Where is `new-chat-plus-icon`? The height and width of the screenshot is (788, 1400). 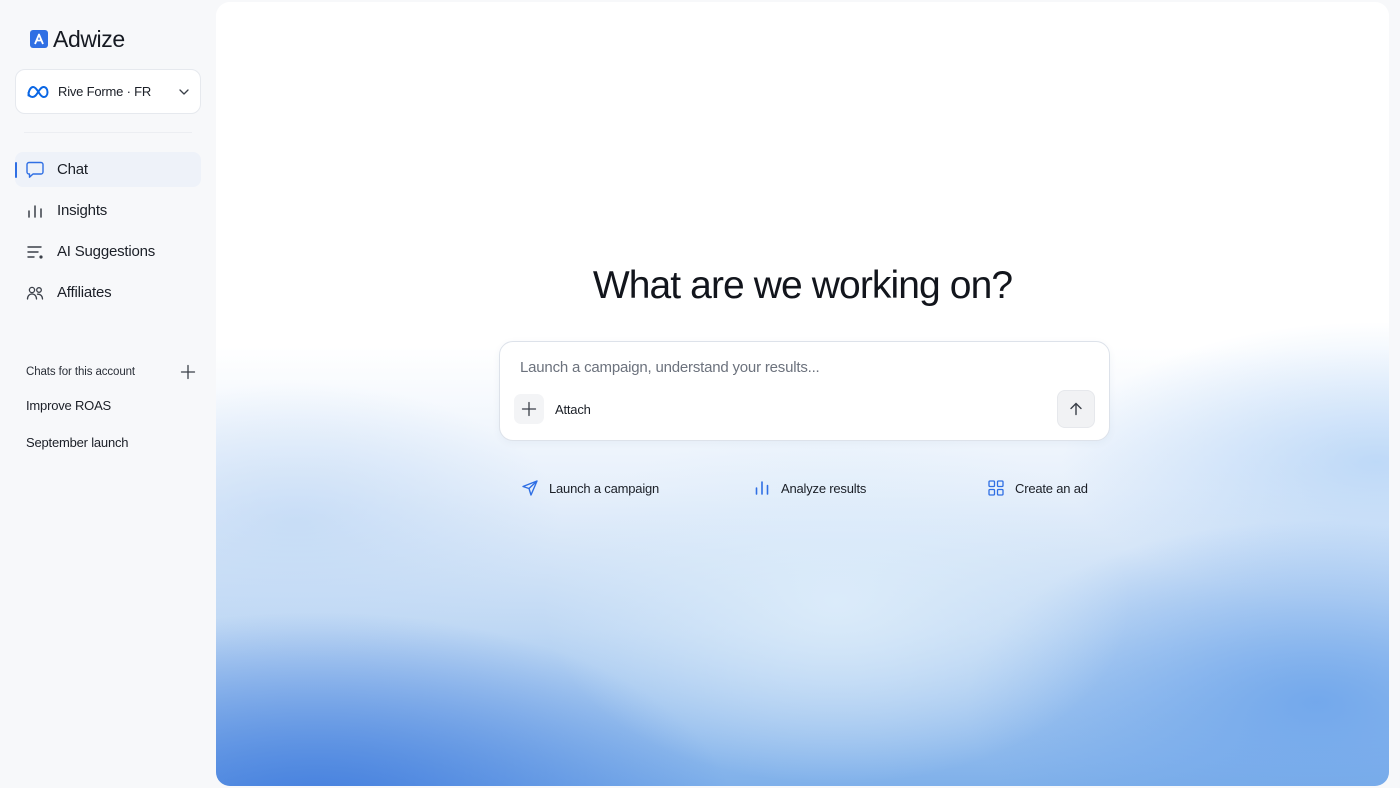
new-chat-plus-icon is located at coordinates (188, 372).